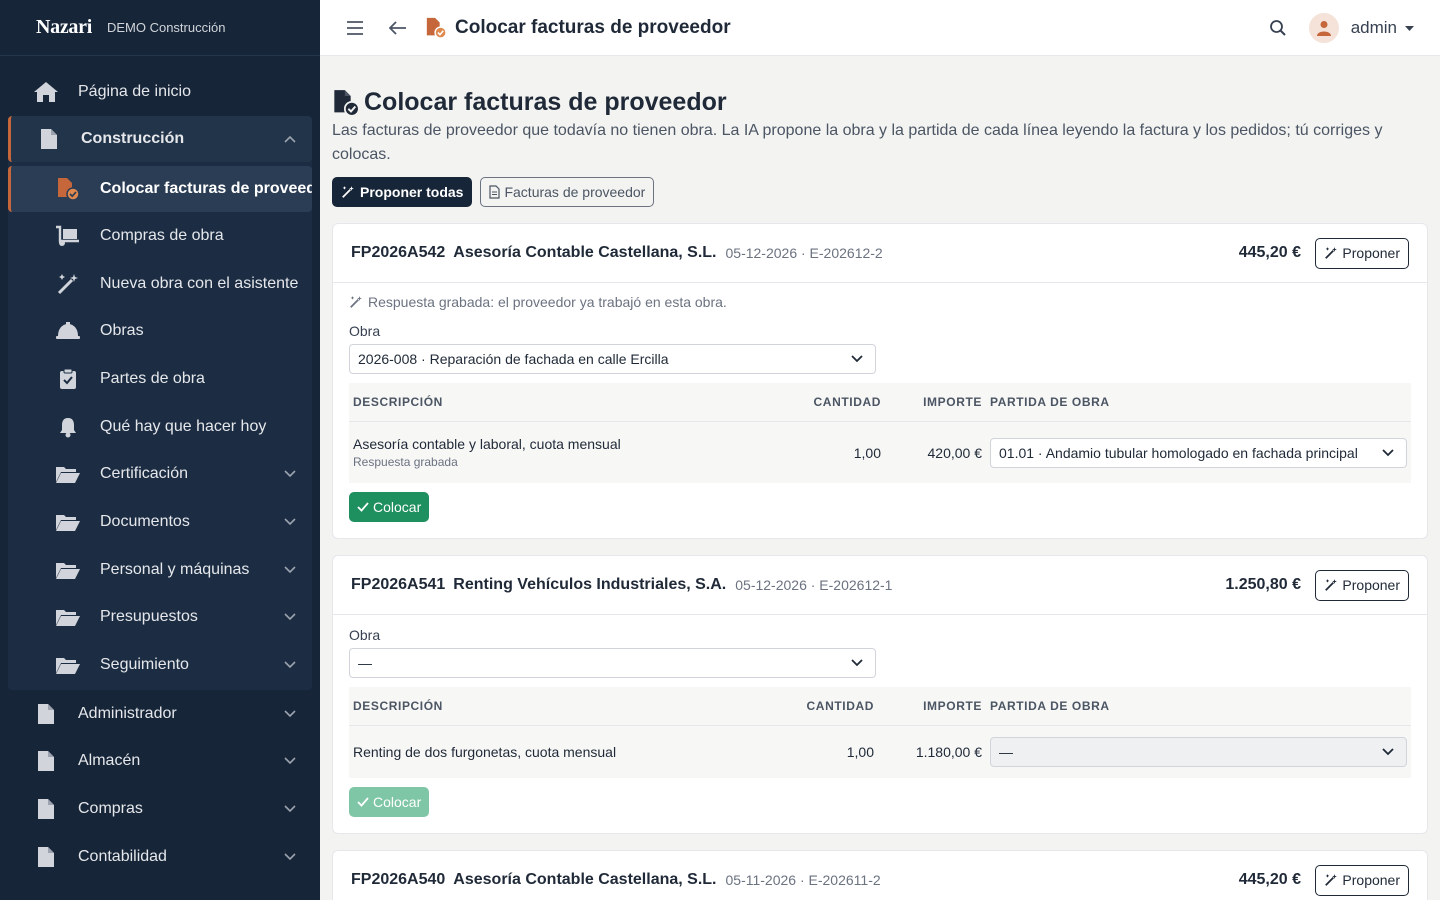 The width and height of the screenshot is (1440, 900). Describe the element at coordinates (398, 879) in the screenshot. I see `invoice-number: FP2026A540` at that location.